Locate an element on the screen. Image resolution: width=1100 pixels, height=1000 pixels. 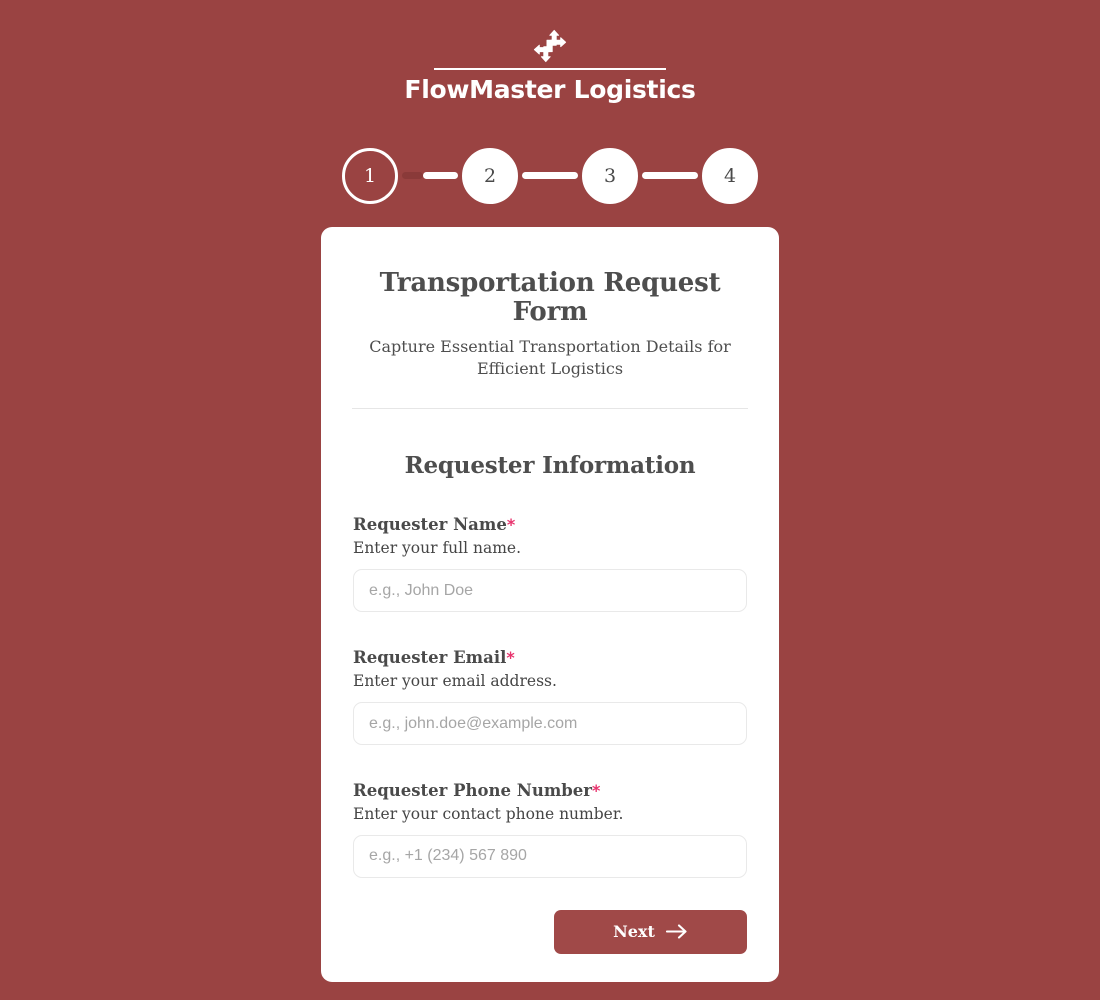
requester-email-input is located at coordinates (550, 723).